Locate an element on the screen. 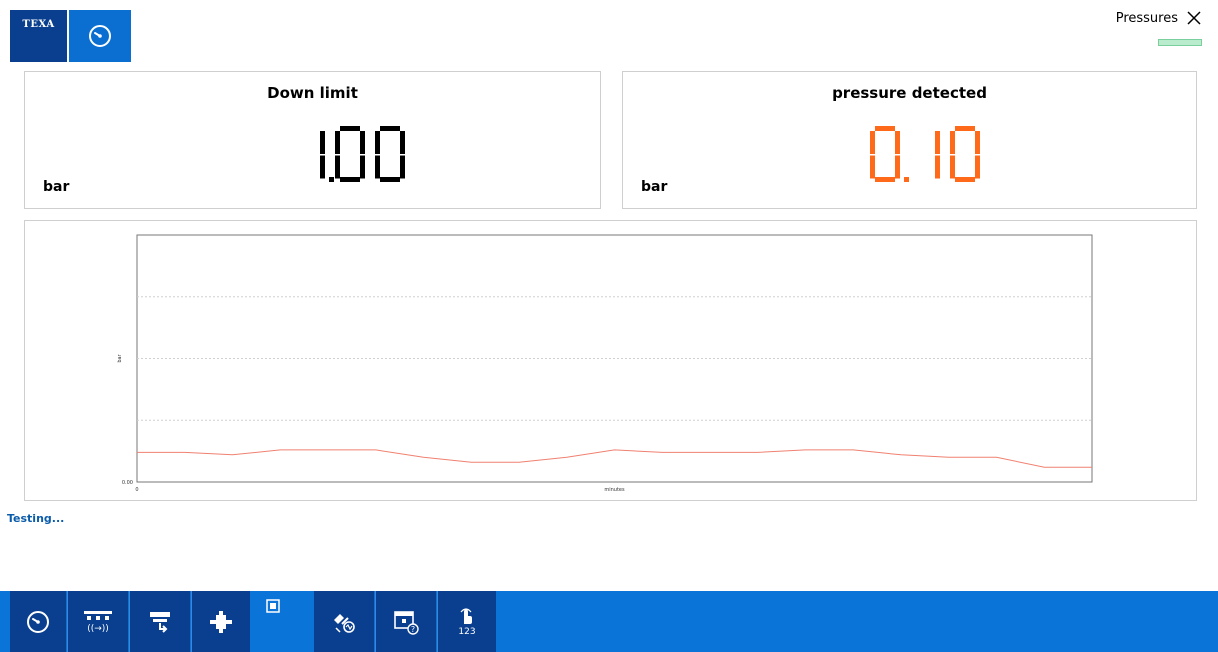 The height and width of the screenshot is (652, 1218). toolbar-manual-input-button: 123 is located at coordinates (467, 621).